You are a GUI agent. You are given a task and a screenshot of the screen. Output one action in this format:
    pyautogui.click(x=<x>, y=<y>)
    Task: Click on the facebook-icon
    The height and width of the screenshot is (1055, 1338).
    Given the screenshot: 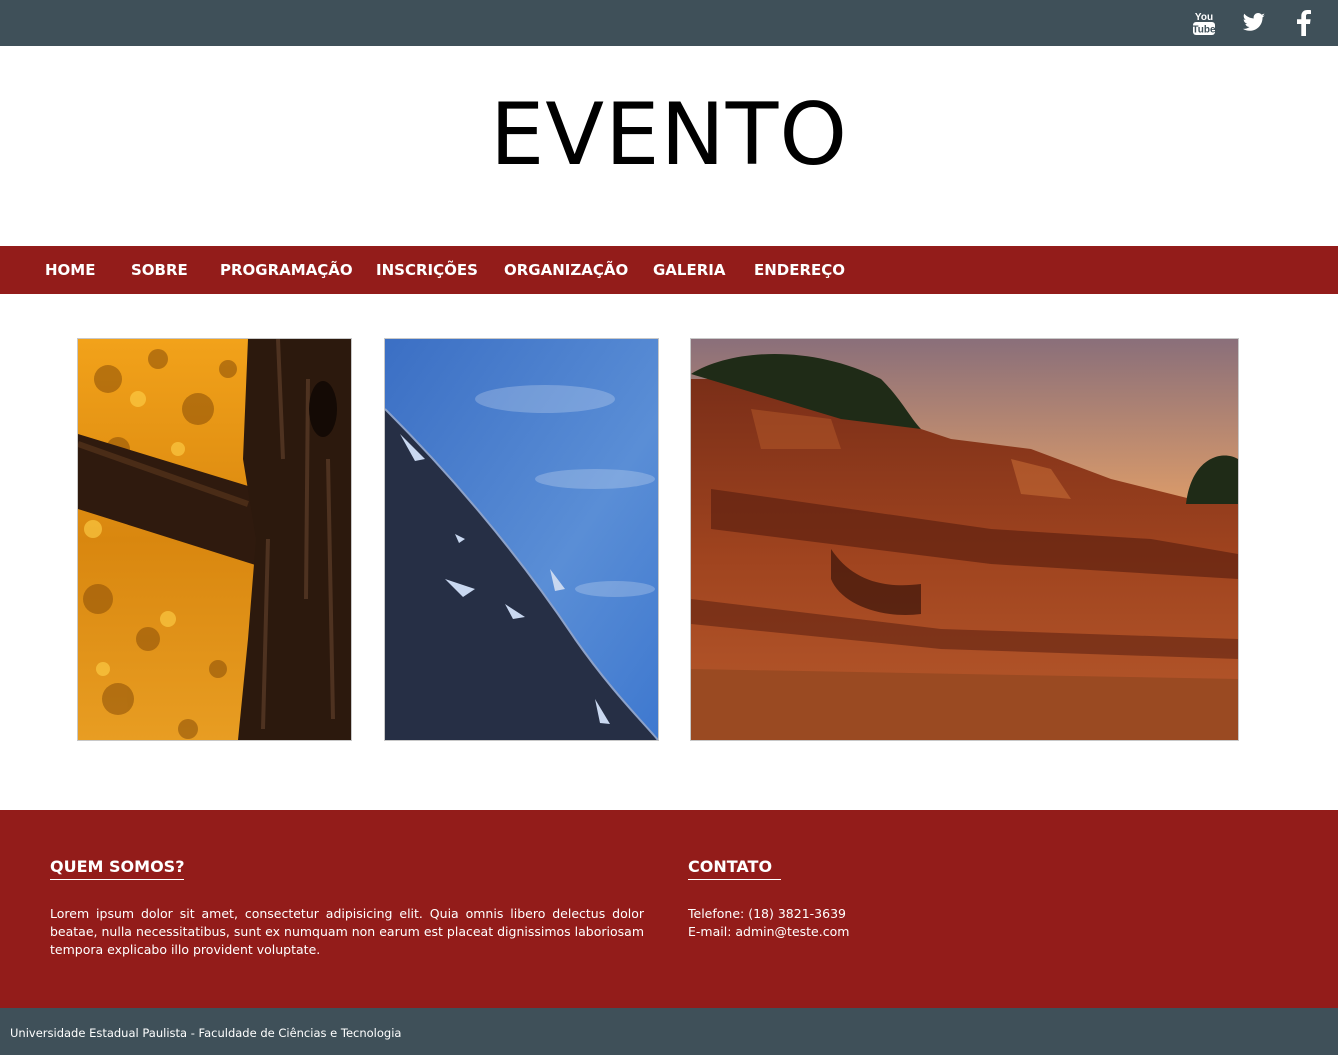 What is the action you would take?
    pyautogui.click(x=1304, y=23)
    